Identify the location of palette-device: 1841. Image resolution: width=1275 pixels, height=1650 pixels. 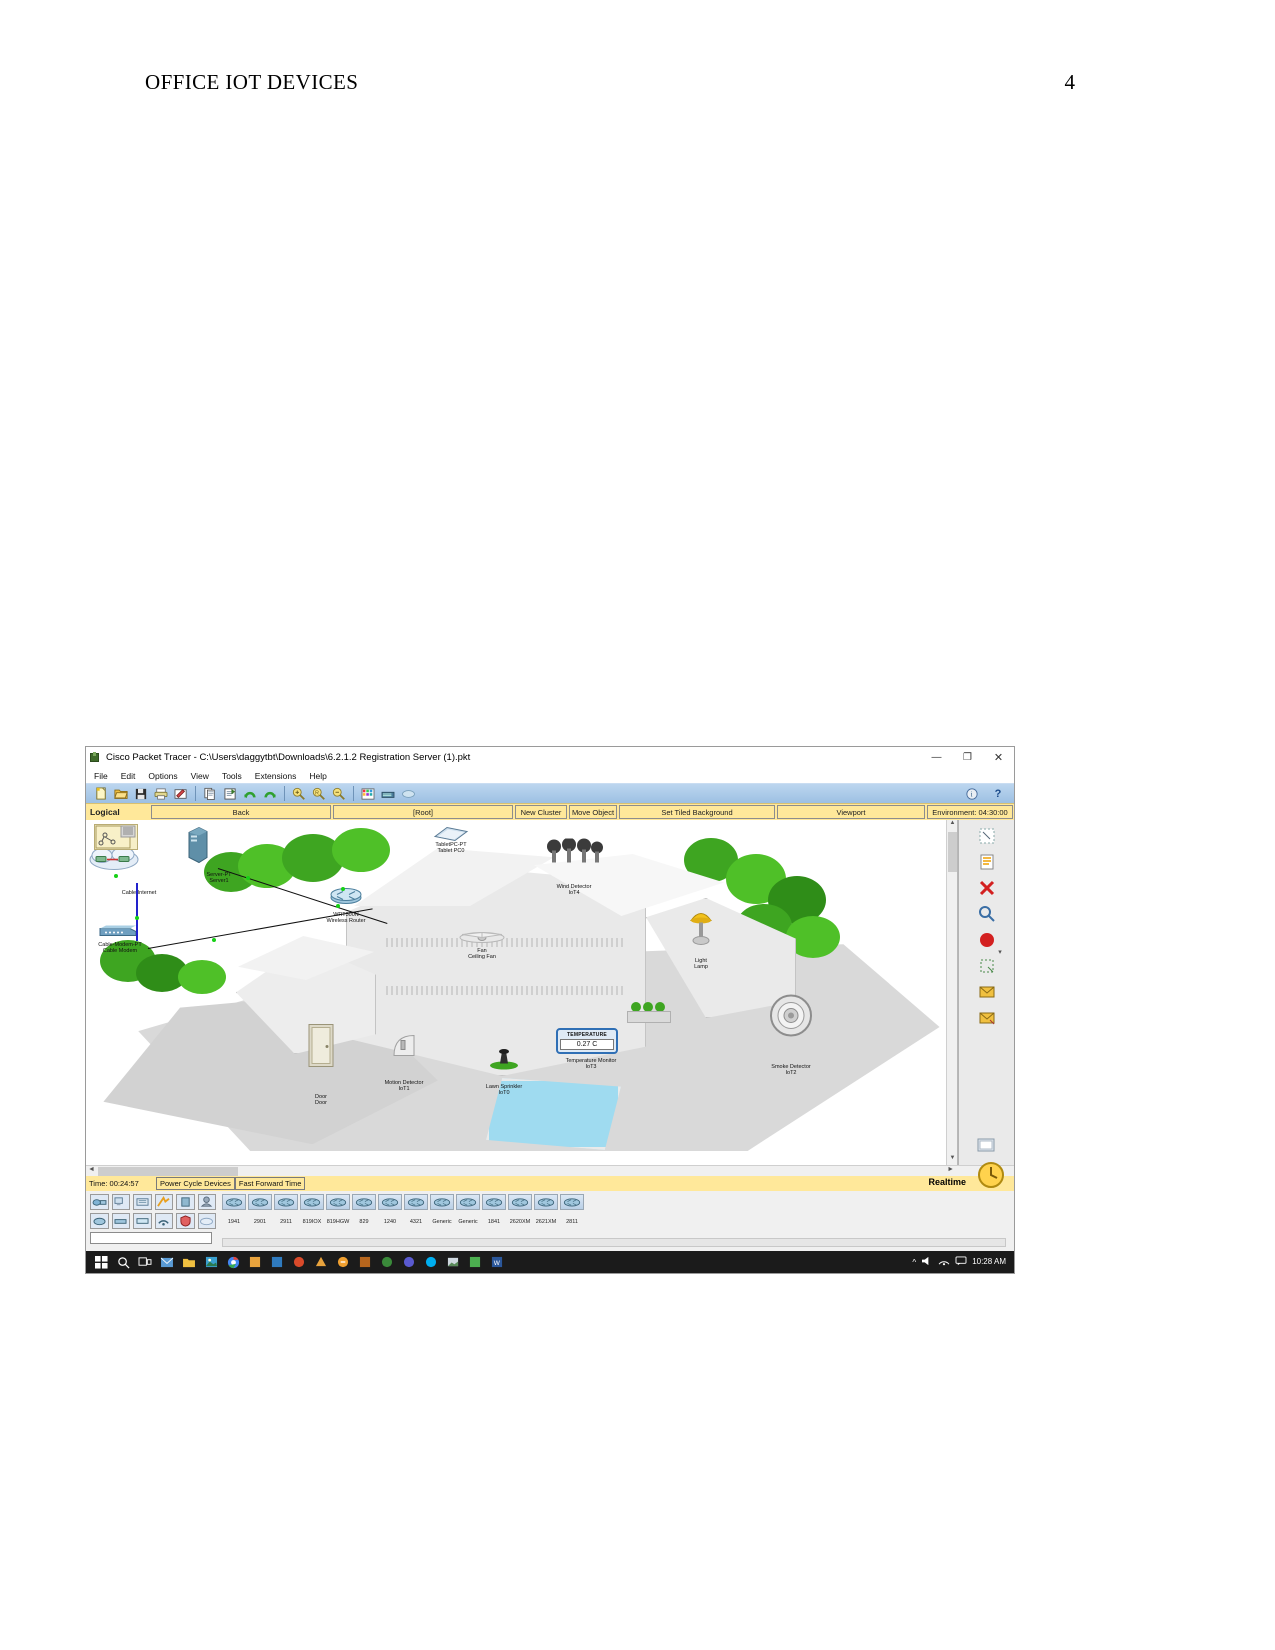
(494, 1211).